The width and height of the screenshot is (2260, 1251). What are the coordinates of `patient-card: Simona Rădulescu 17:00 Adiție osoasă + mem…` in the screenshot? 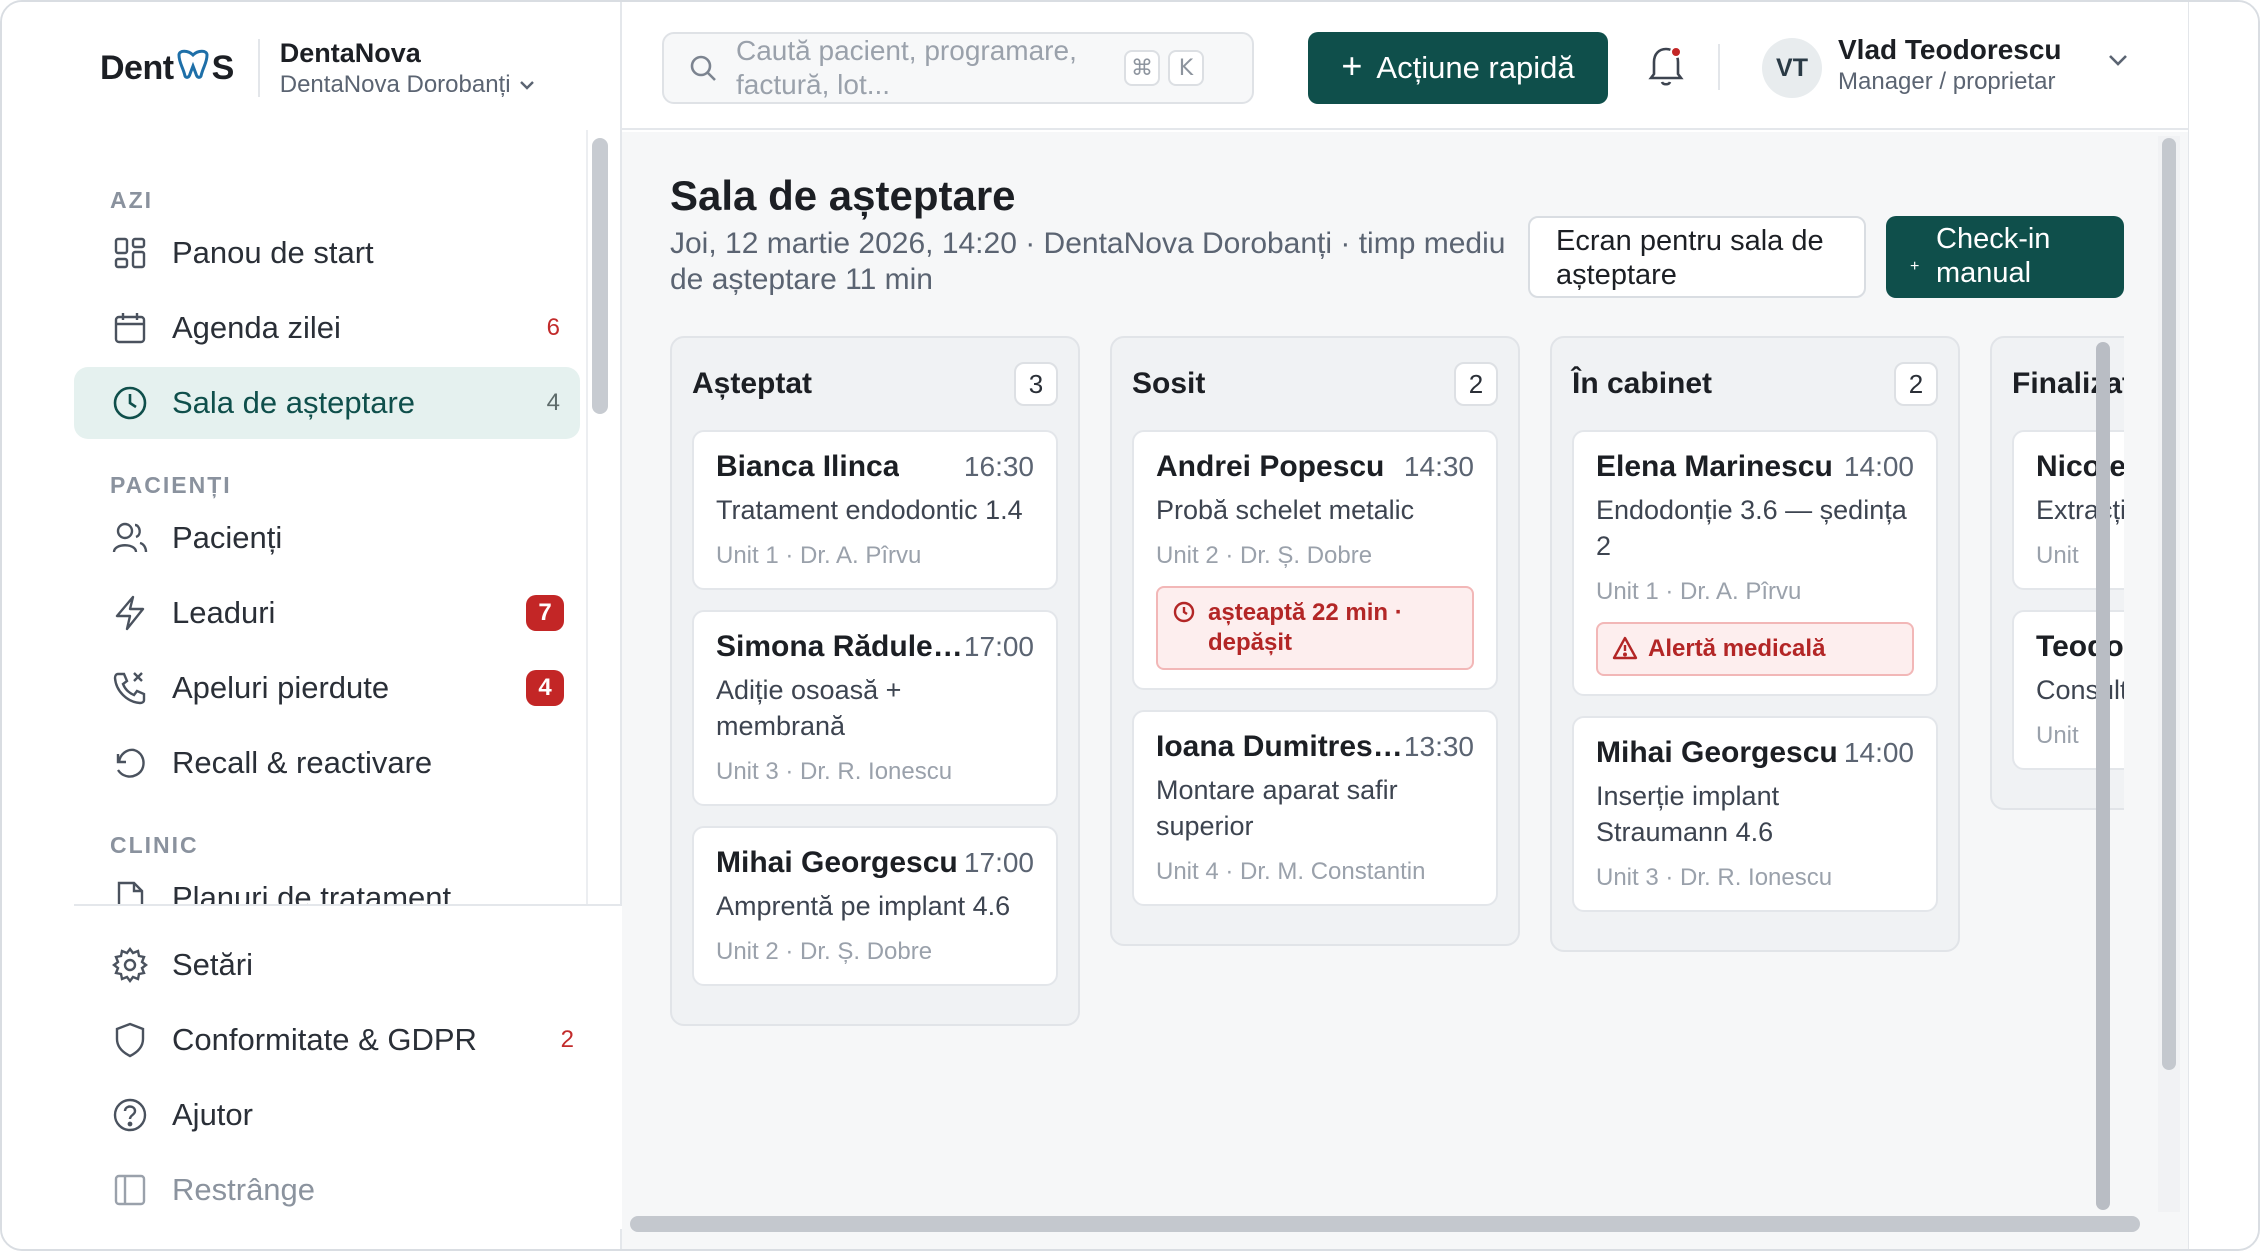 It's located at (875, 708).